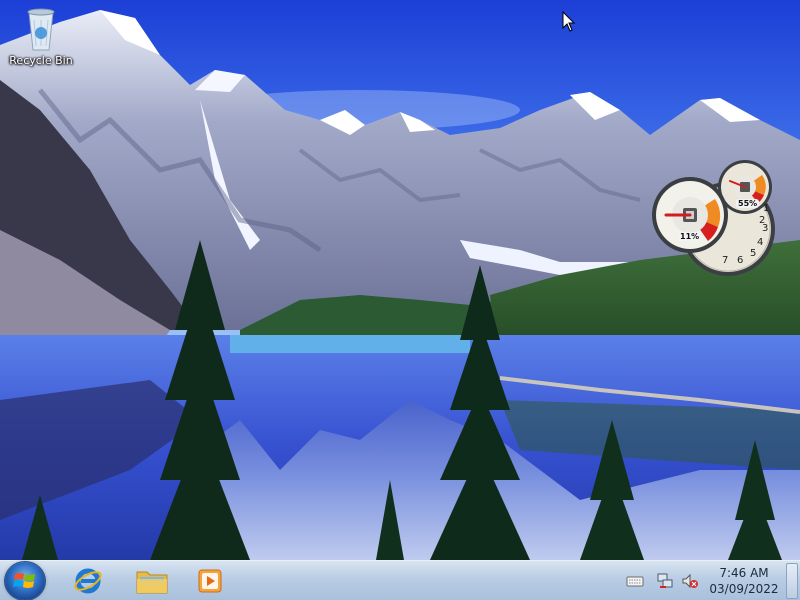  I want to click on taskbar-media-player, so click(210, 581).